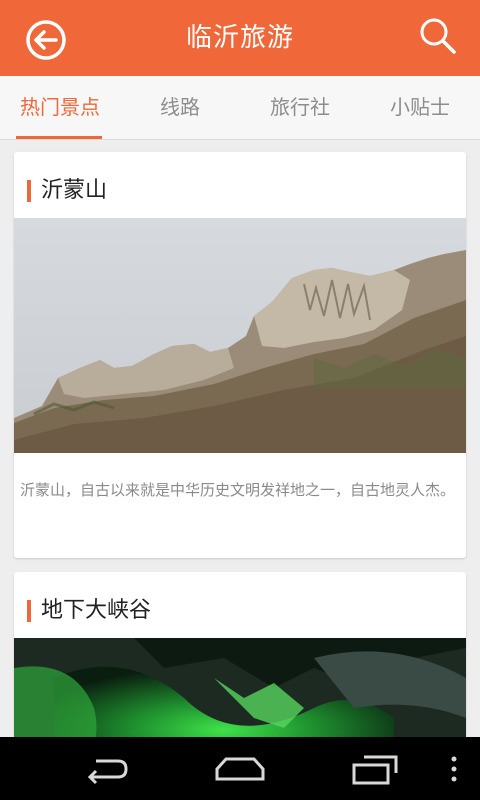  What do you see at coordinates (240, 185) in the screenshot?
I see `card-header: 沂蒙山` at bounding box center [240, 185].